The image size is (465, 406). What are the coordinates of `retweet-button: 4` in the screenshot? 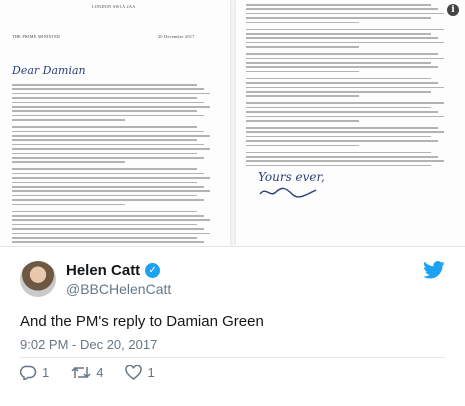 It's located at (87, 372).